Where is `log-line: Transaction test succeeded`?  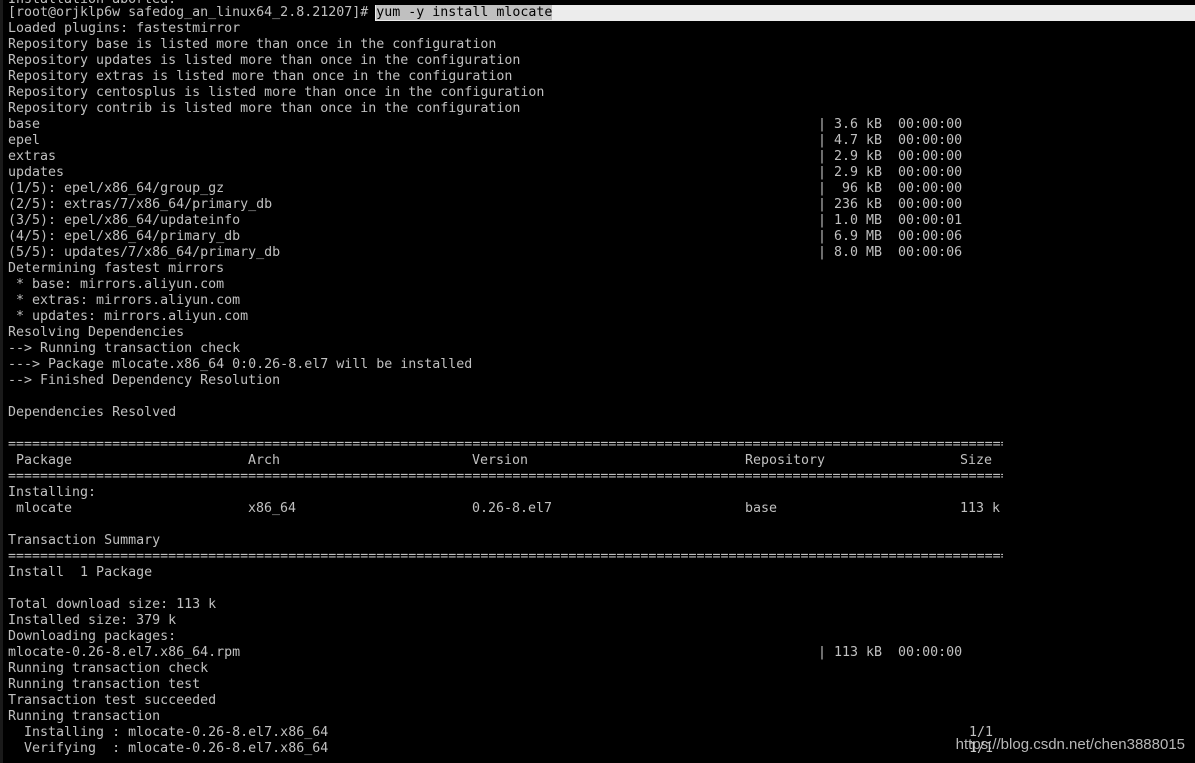
log-line: Transaction test succeeded is located at coordinates (112, 700).